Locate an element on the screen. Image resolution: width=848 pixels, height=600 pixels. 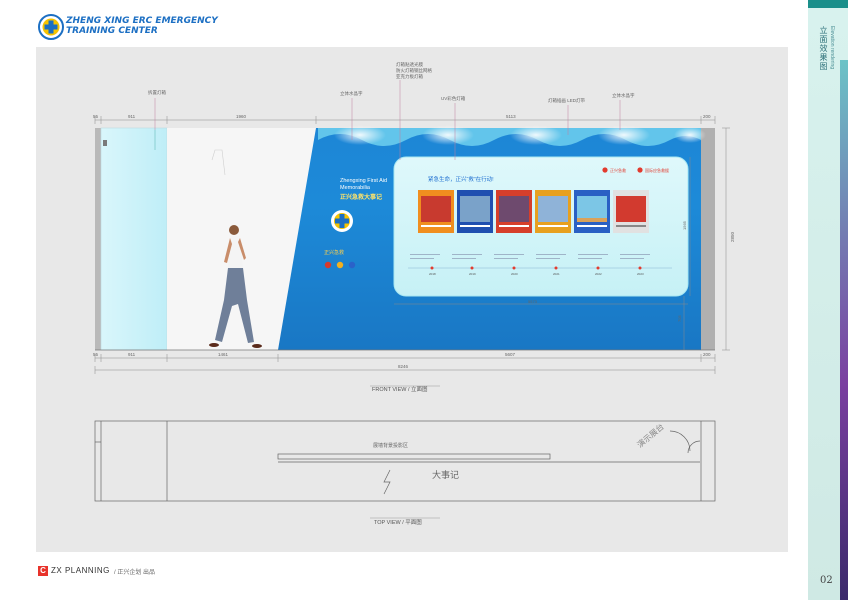
wall-badge-icons is located at coordinates (340, 265).